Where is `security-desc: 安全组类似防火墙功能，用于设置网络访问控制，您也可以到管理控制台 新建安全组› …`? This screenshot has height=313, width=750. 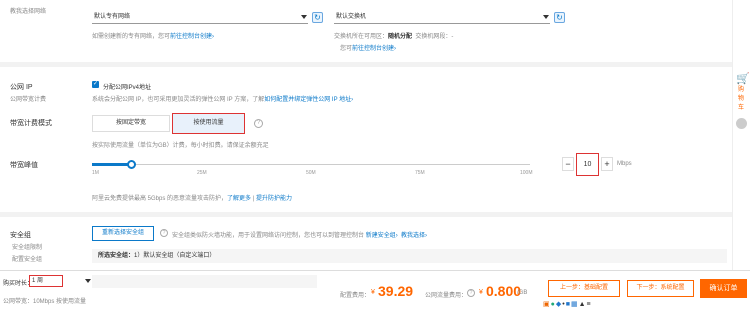
security-desc: 安全组类似防火墙功能，用于设置网络访问控制，您也可以到管理控制台 新建安全组› … is located at coordinates (300, 236).